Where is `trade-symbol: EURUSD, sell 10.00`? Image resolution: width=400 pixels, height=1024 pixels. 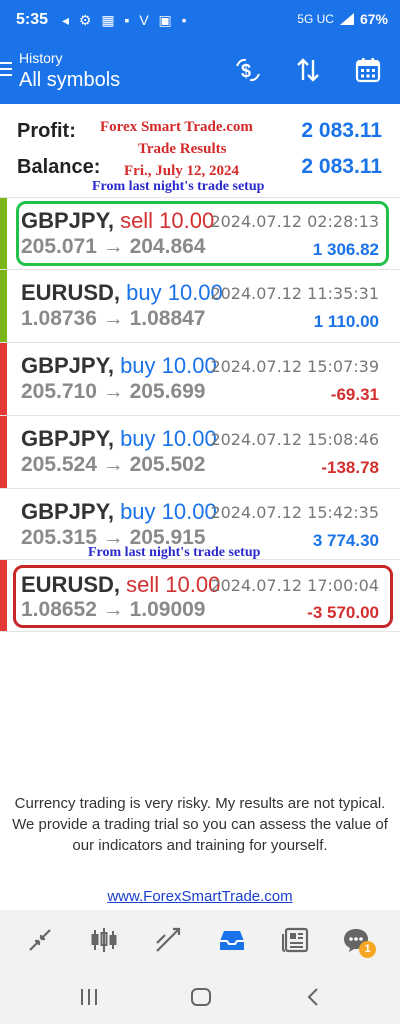 trade-symbol: EURUSD, sell 10.00 is located at coordinates (121, 584).